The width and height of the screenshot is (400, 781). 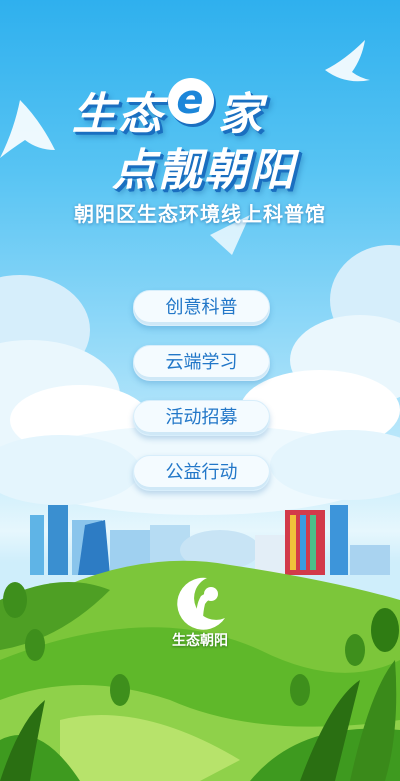 I want to click on public-welfare-button: 公益行动, so click(x=201, y=473).